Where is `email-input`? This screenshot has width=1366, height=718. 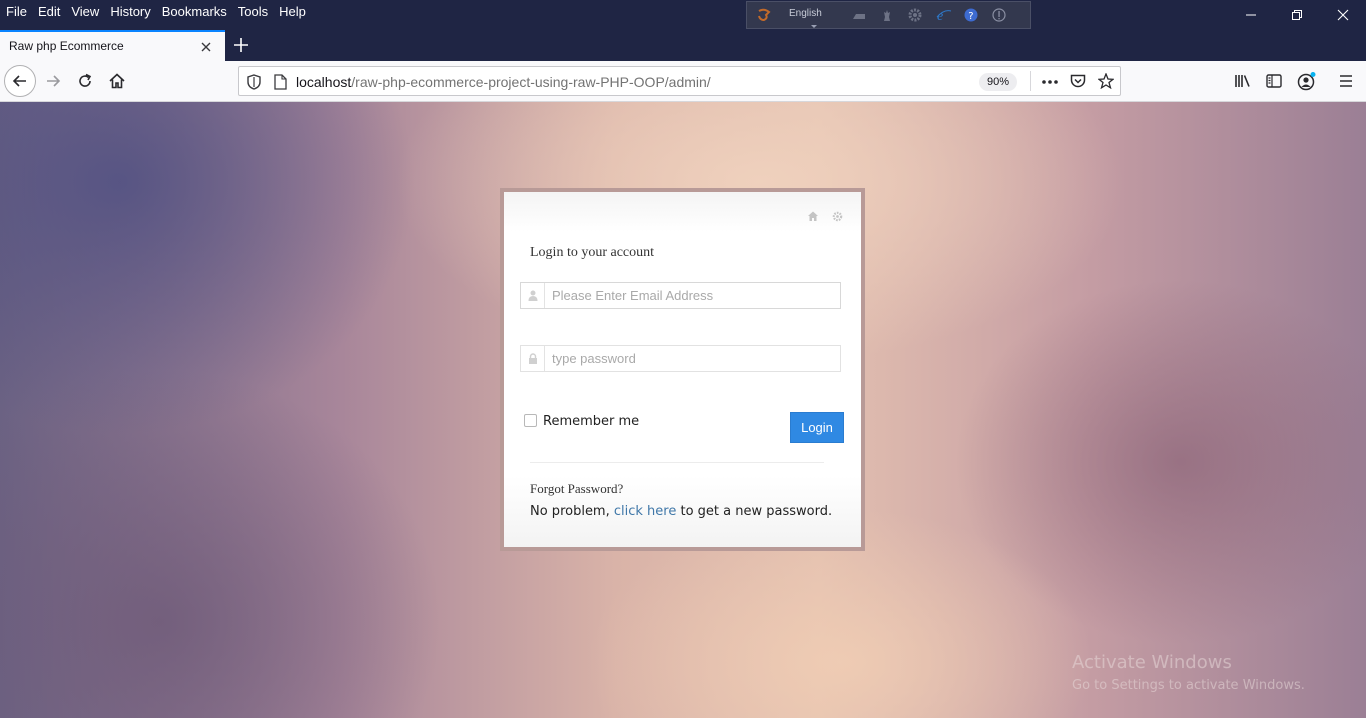
email-input is located at coordinates (693, 295).